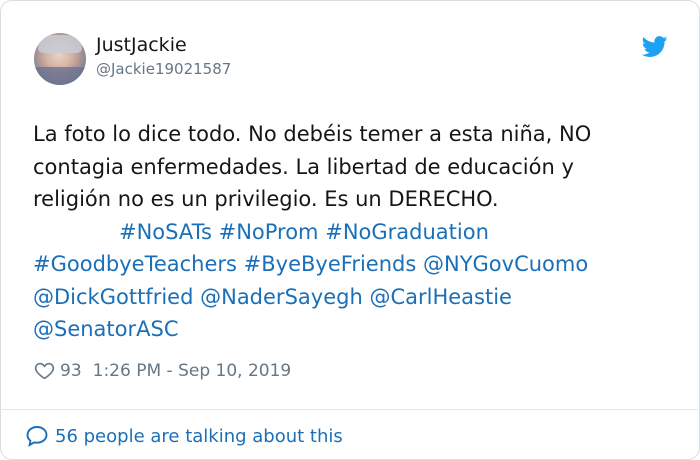 The image size is (700, 460). What do you see at coordinates (135, 264) in the screenshot?
I see `hashtag-link: #GoodbyeTeachers` at bounding box center [135, 264].